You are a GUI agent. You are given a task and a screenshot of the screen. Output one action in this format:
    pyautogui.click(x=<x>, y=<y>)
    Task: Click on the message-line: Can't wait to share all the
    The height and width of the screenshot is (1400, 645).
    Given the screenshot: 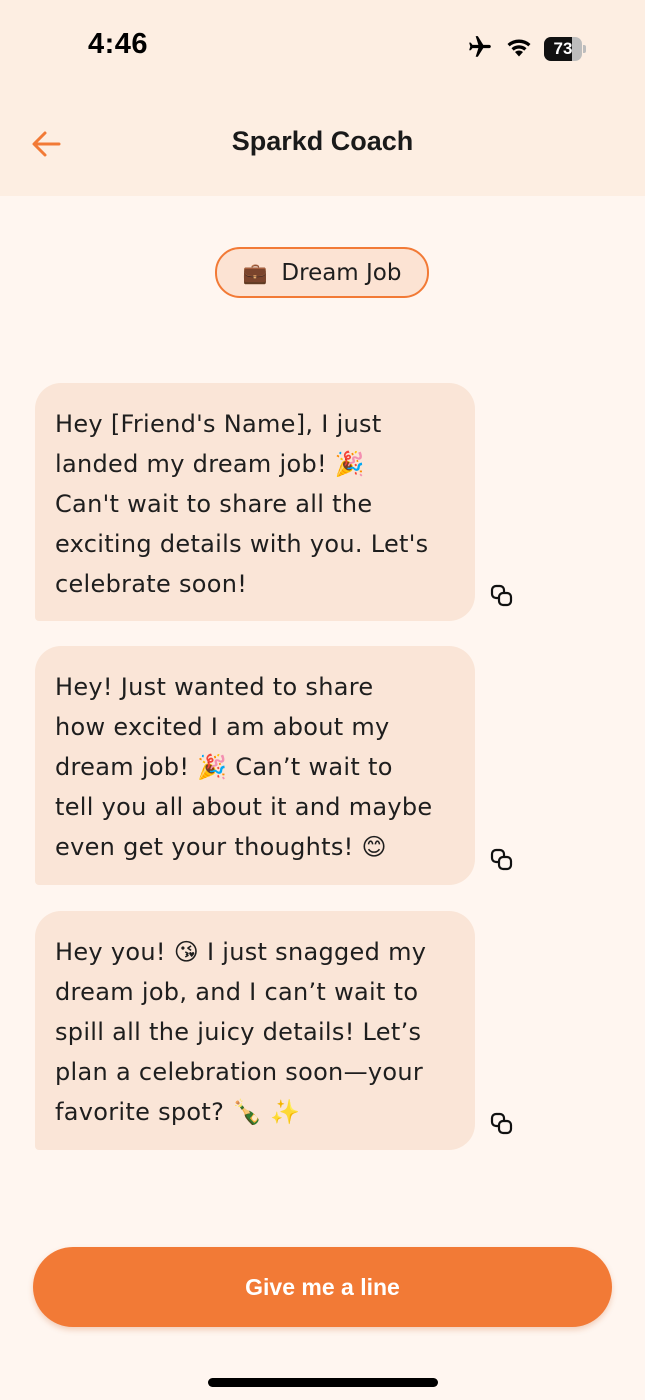 What is the action you would take?
    pyautogui.click(x=214, y=504)
    